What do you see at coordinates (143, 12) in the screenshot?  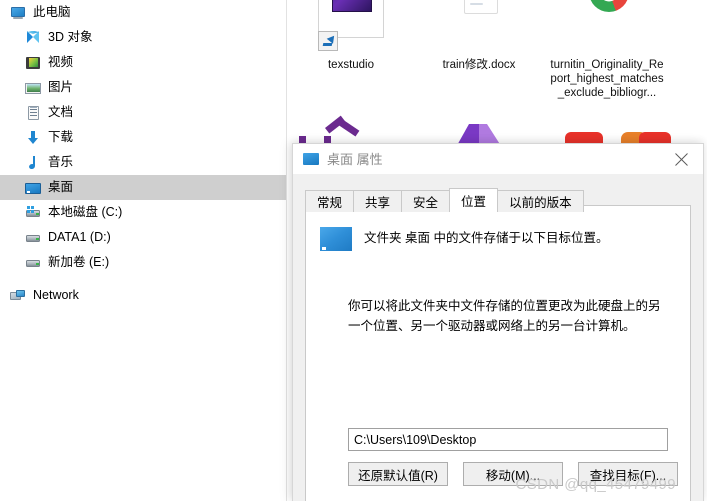 I see `sidebar-item-this-pc: 此电脑` at bounding box center [143, 12].